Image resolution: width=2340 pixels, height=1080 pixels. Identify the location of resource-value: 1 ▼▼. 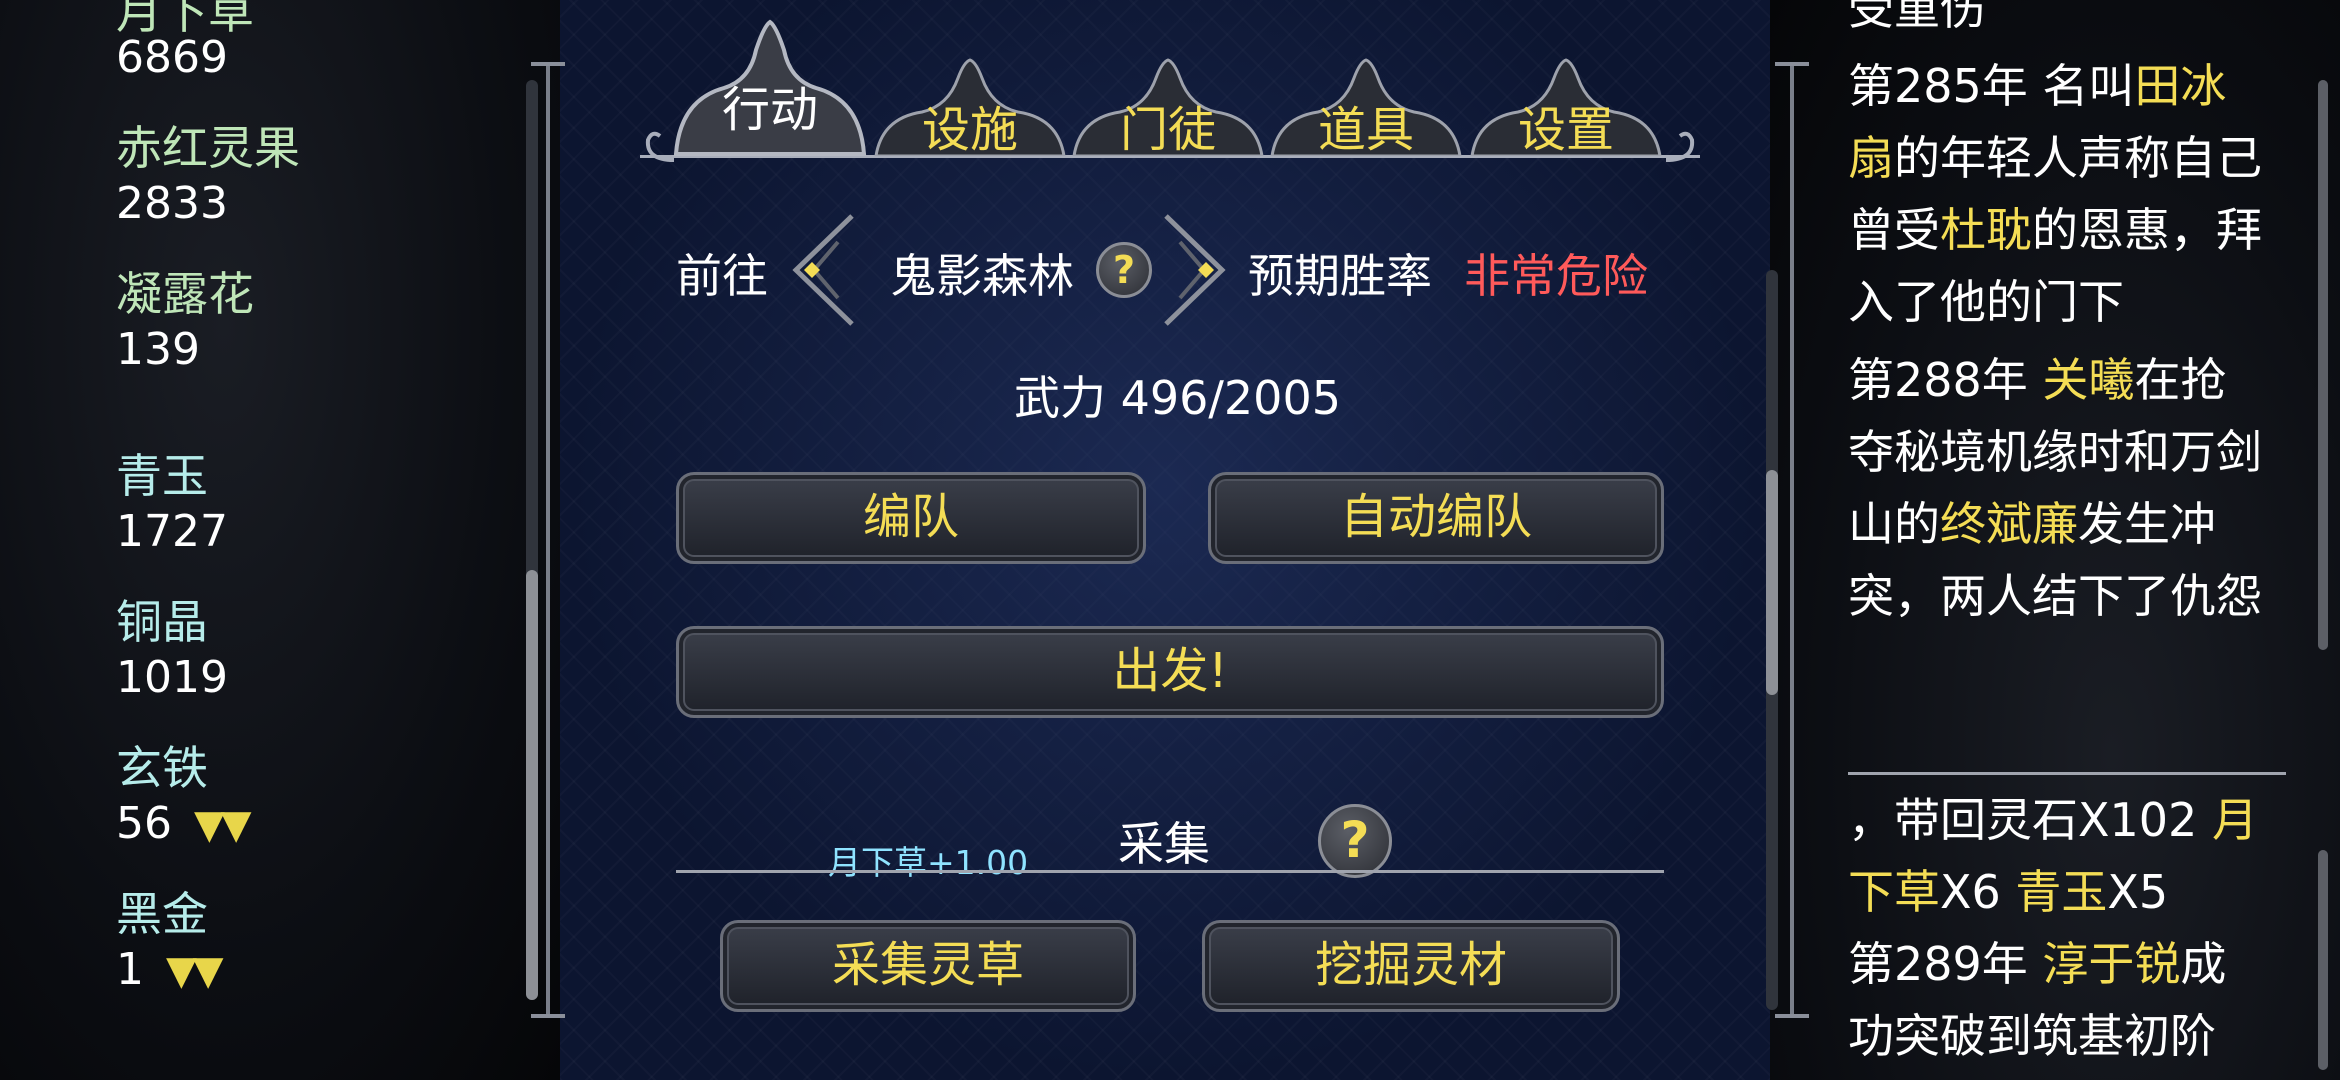
(169, 969).